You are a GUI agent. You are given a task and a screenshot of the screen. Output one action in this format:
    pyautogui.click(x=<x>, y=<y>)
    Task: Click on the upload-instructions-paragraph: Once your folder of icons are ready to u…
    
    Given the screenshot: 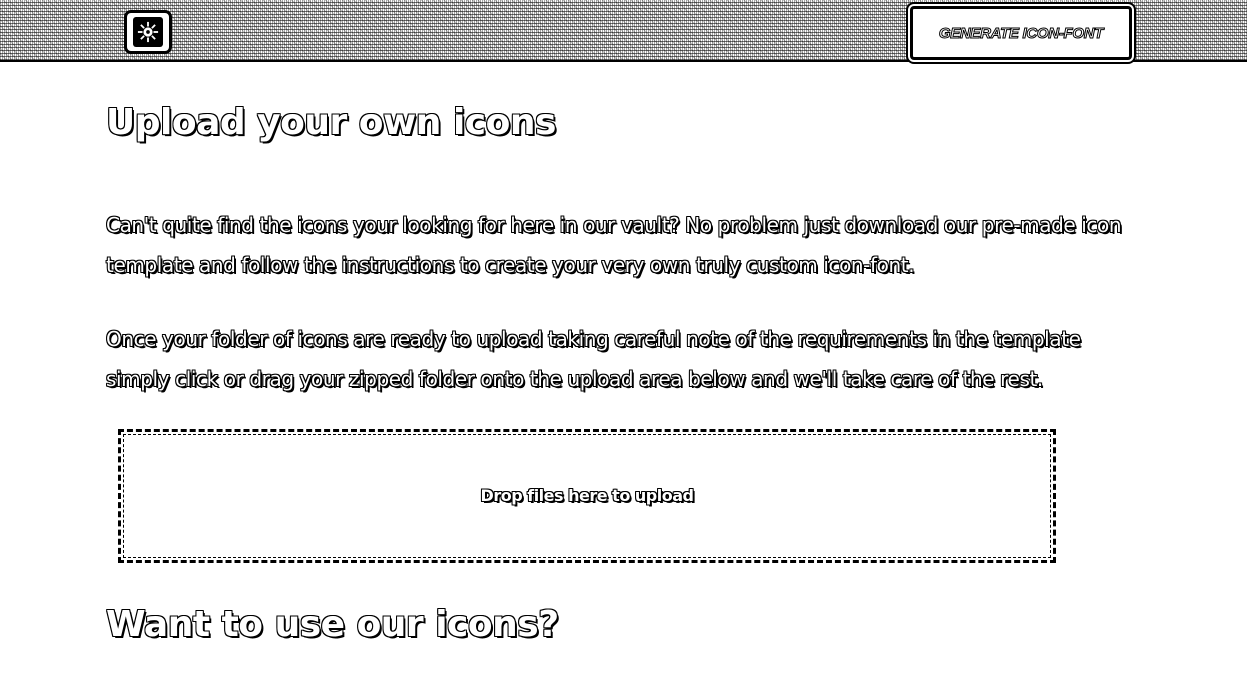 What is the action you would take?
    pyautogui.click(x=593, y=359)
    